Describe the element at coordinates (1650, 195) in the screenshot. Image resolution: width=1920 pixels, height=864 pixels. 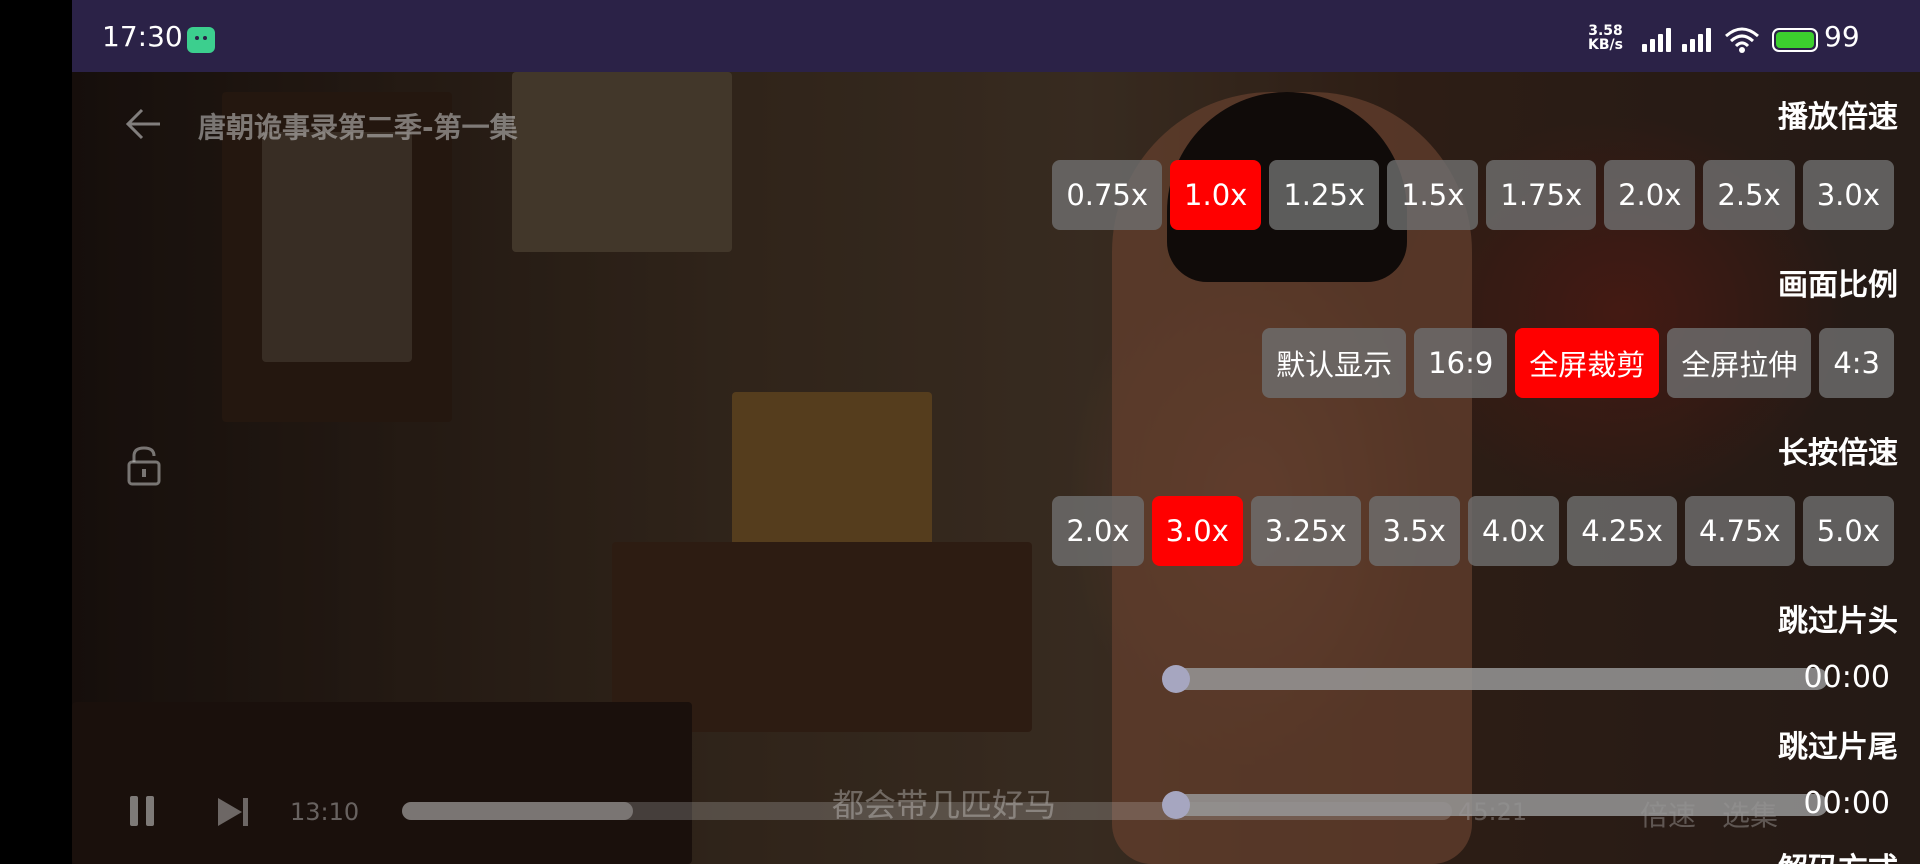
I see `playback_speed-option: 2.0x` at that location.